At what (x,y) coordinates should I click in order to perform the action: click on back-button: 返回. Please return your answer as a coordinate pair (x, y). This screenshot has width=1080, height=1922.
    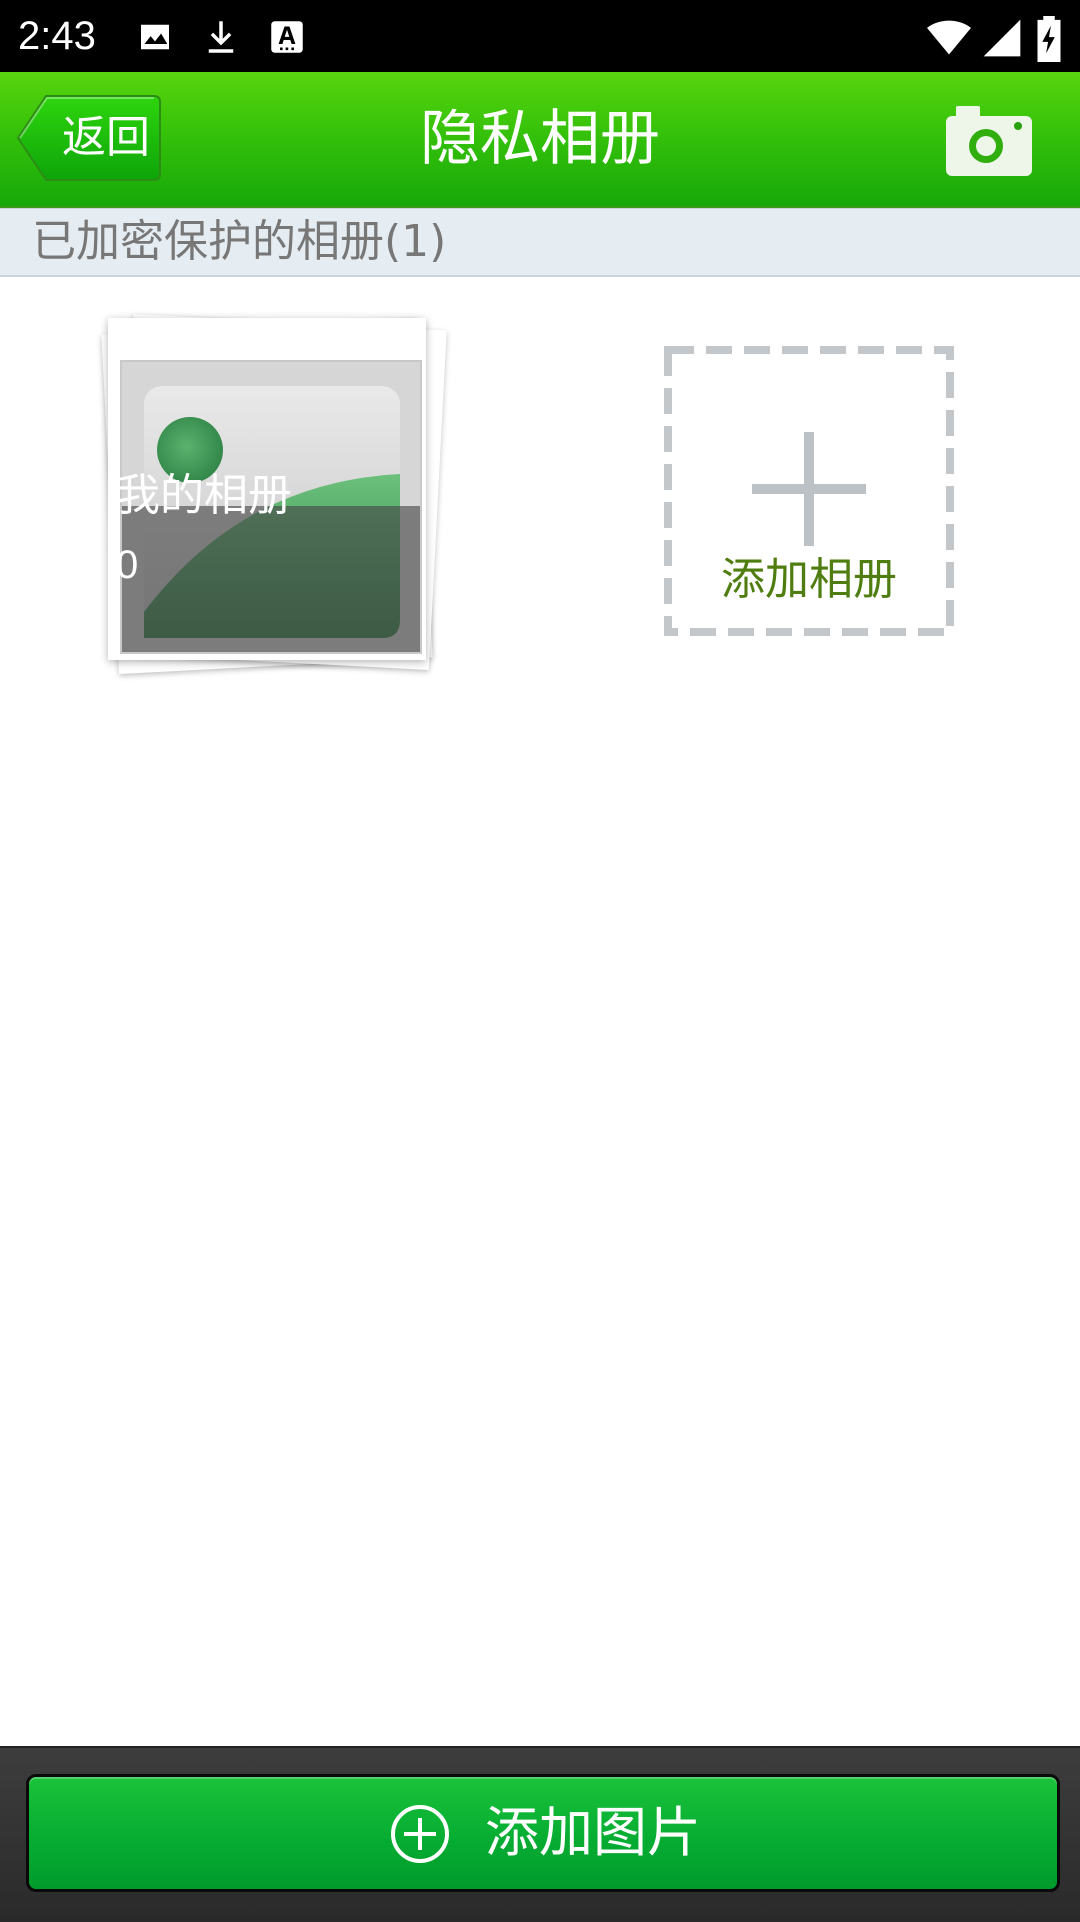
    Looking at the image, I should click on (89, 138).